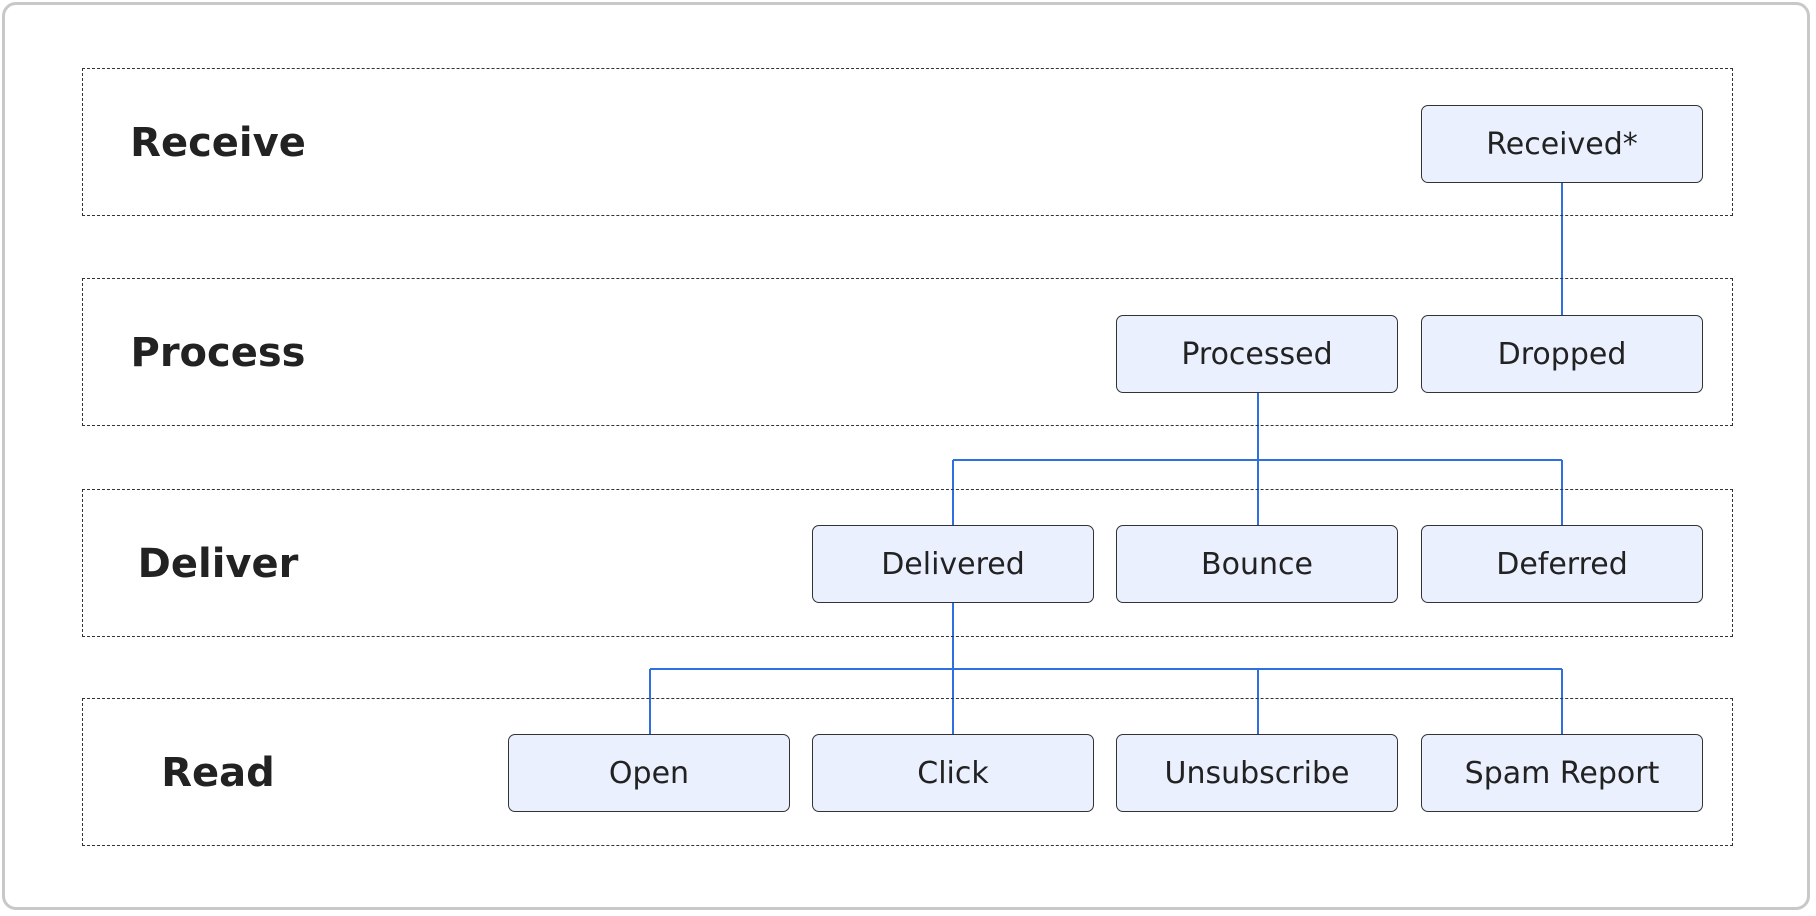  What do you see at coordinates (218, 353) in the screenshot?
I see `lane-label: Process` at bounding box center [218, 353].